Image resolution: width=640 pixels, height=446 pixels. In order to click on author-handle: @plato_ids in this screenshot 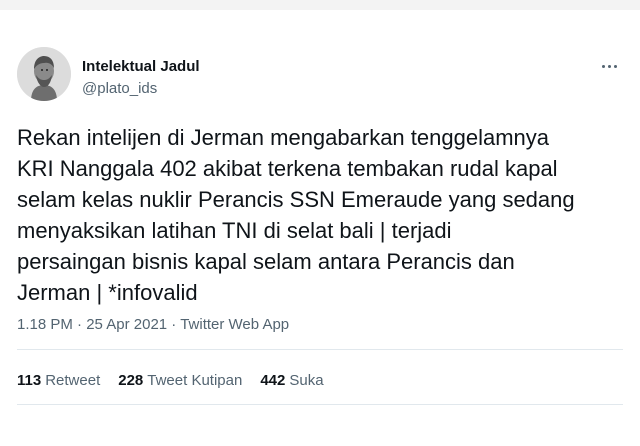, I will do `click(119, 88)`.